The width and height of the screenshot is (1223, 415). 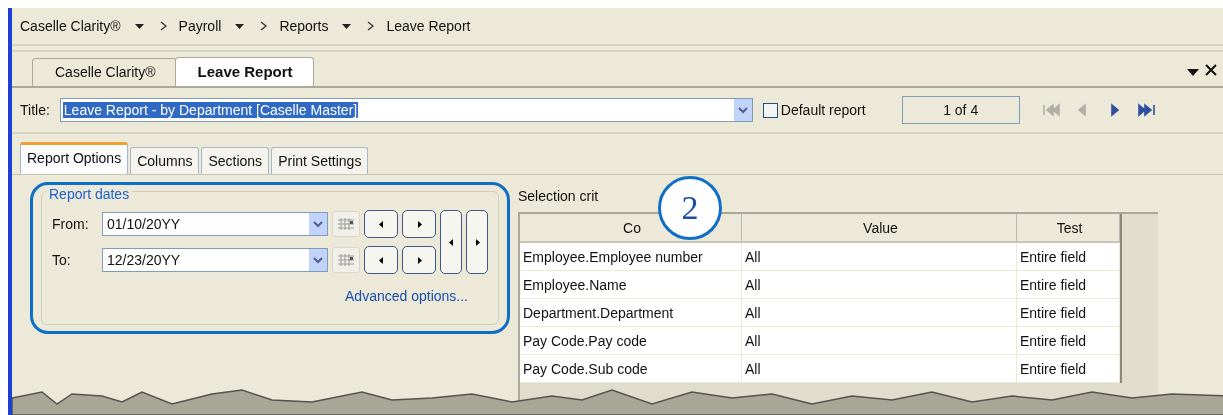 I want to click on tab: Sections, so click(x=235, y=160).